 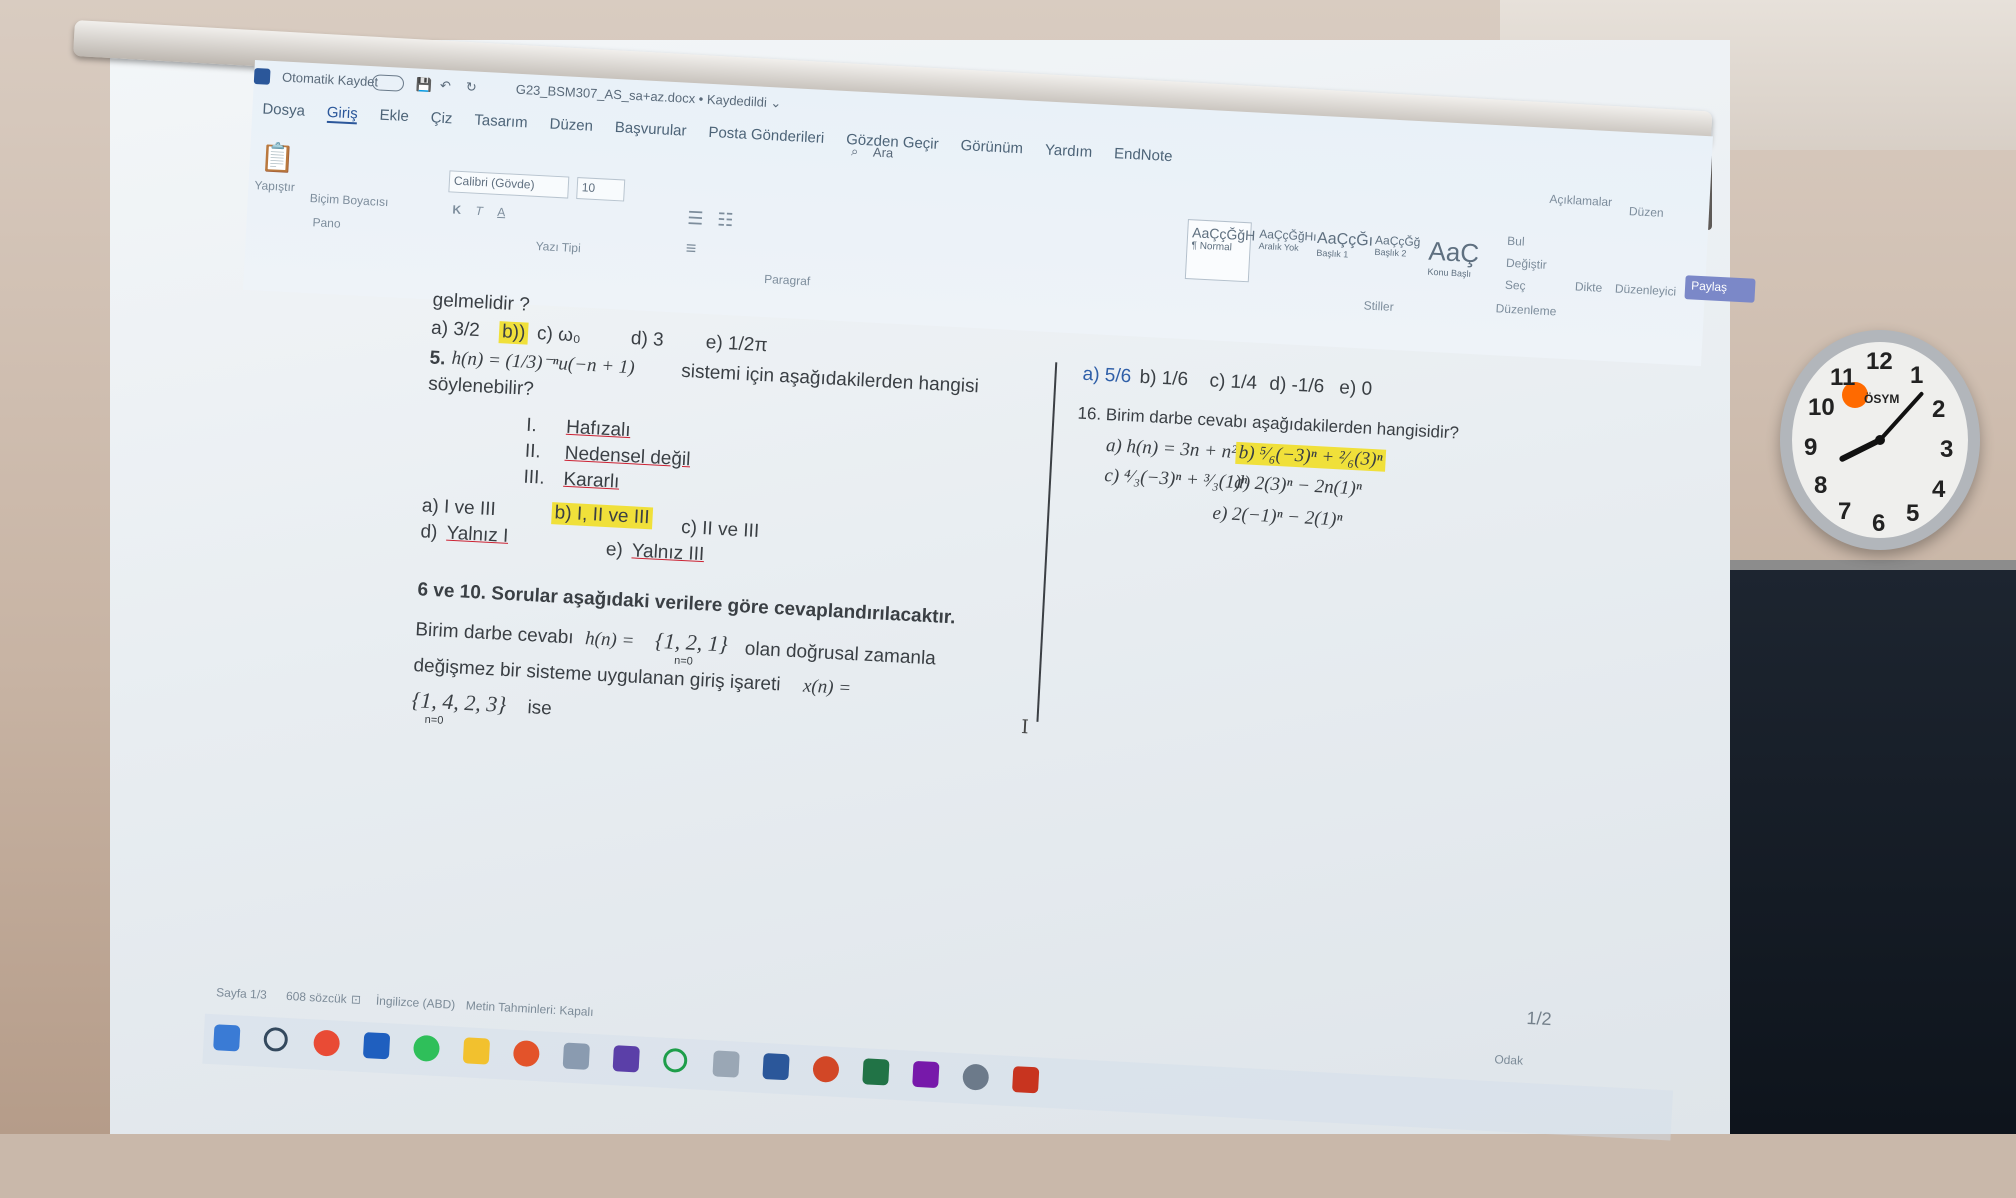 I want to click on editor-button: Düzenleyici, so click(x=1646, y=289).